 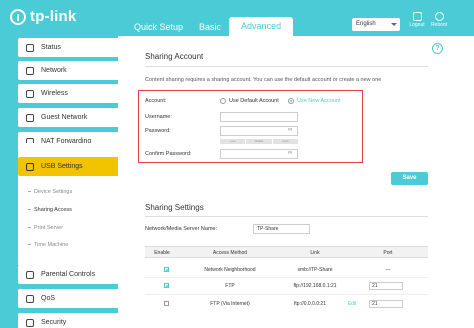 What do you see at coordinates (156, 101) in the screenshot?
I see `account-label: Account:` at bounding box center [156, 101].